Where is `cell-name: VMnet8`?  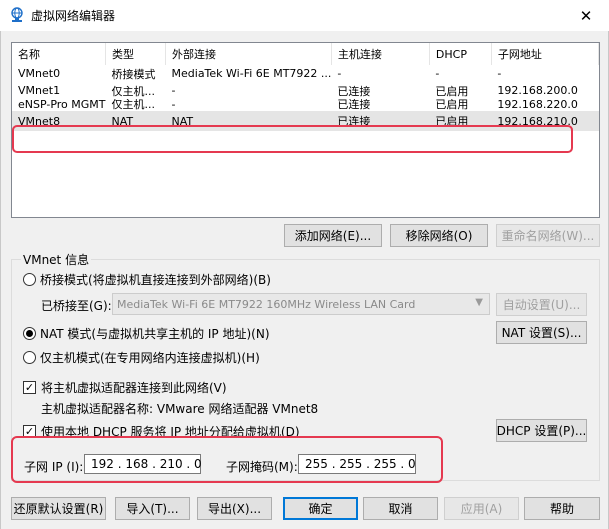 cell-name: VMnet8 is located at coordinates (59, 121).